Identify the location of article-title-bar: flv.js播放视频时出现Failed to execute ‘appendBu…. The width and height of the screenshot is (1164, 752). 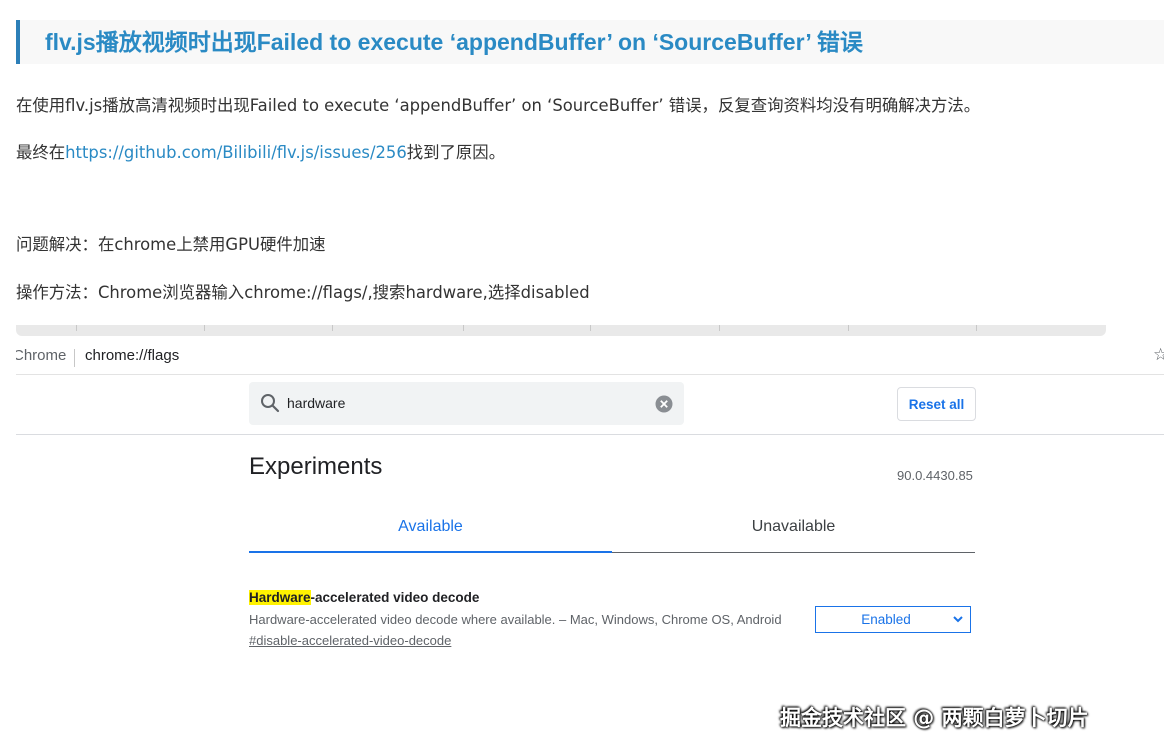
(590, 42).